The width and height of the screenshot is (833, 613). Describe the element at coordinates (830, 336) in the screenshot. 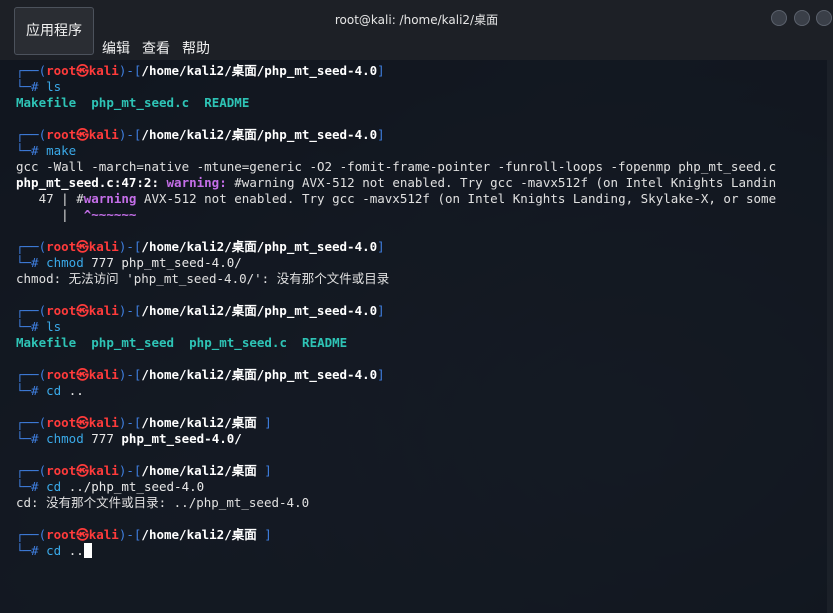

I see `terminal-scrollbar` at that location.